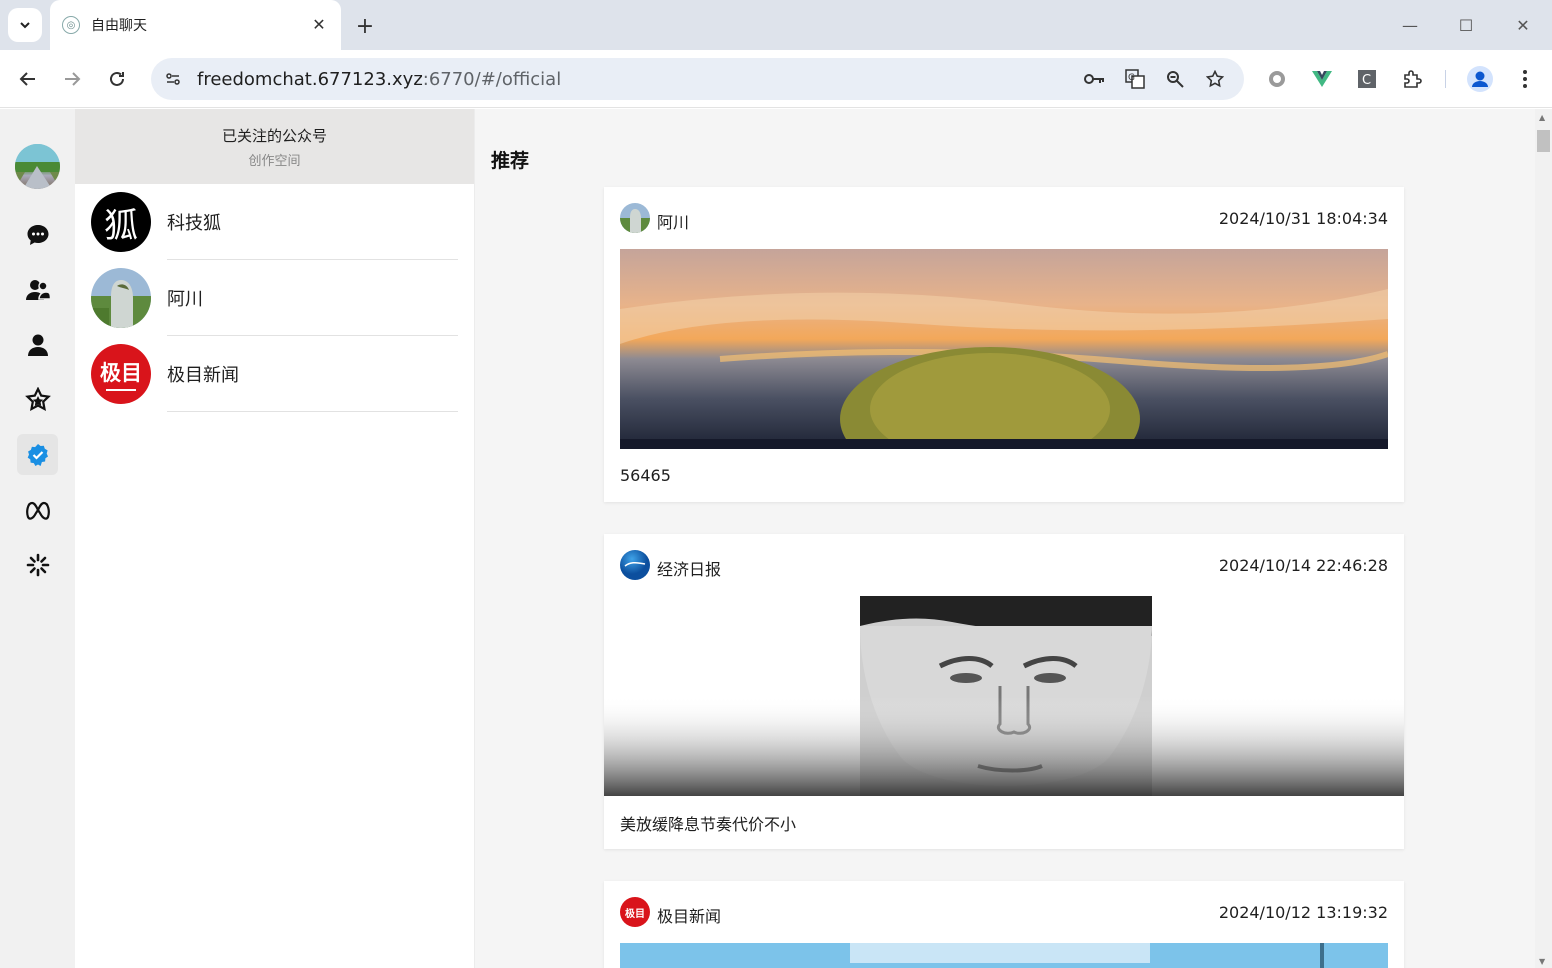 The height and width of the screenshot is (968, 1552). I want to click on url-host: freedomchat.677123.xyz, so click(310, 79).